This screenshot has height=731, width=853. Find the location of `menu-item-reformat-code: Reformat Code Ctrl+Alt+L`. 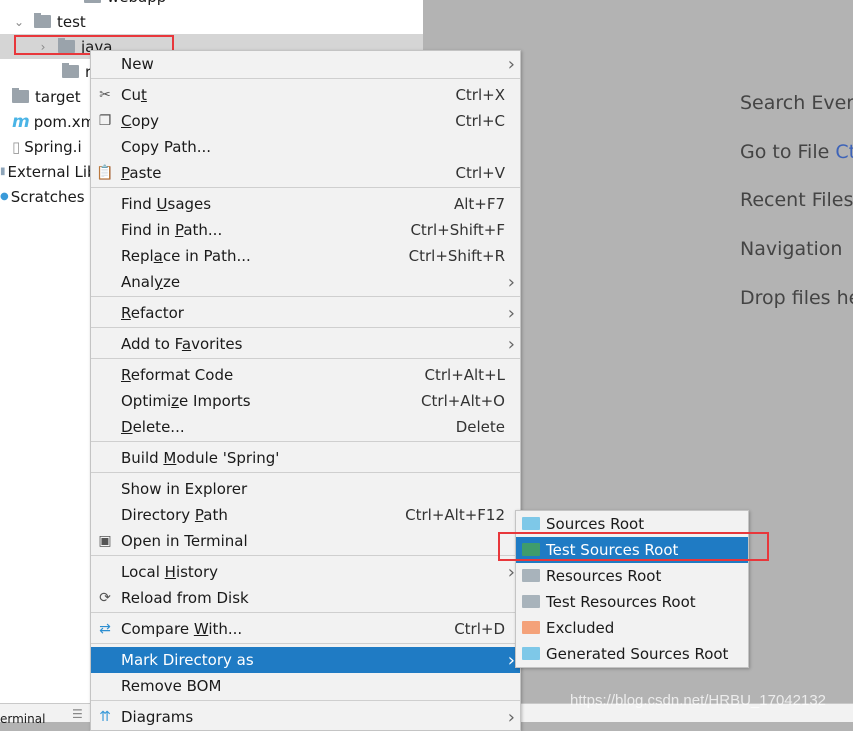

menu-item-reformat-code: Reformat Code Ctrl+Alt+L is located at coordinates (305, 375).